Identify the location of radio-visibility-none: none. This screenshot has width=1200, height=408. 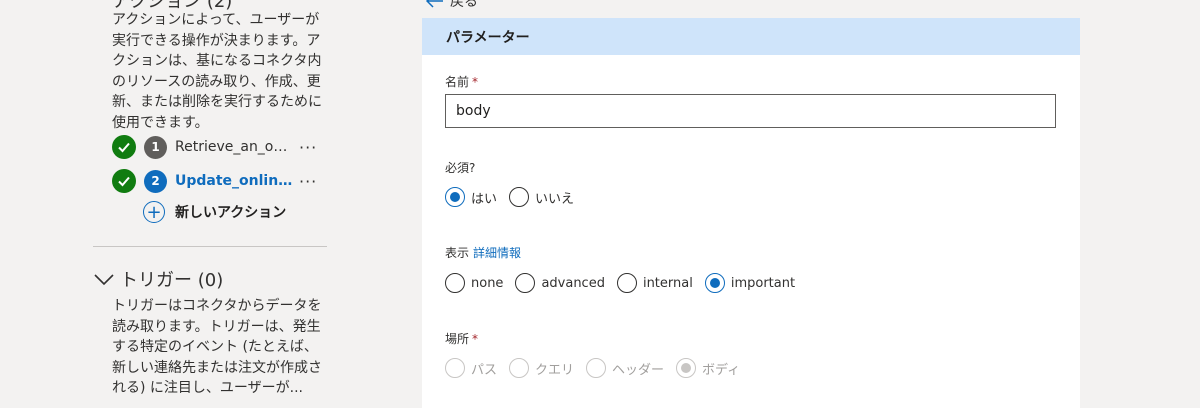
(474, 283).